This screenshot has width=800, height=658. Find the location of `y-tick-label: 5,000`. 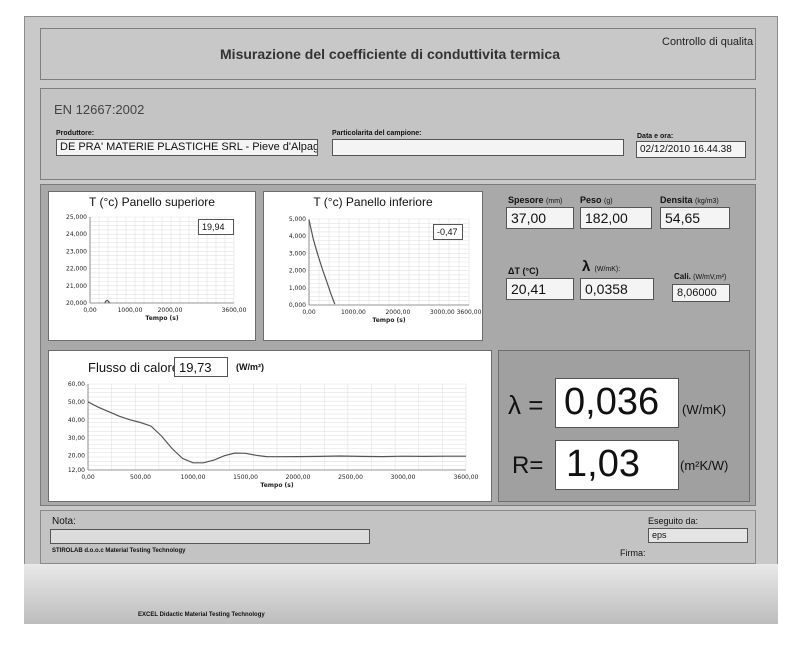

y-tick-label: 5,000 is located at coordinates (297, 219).